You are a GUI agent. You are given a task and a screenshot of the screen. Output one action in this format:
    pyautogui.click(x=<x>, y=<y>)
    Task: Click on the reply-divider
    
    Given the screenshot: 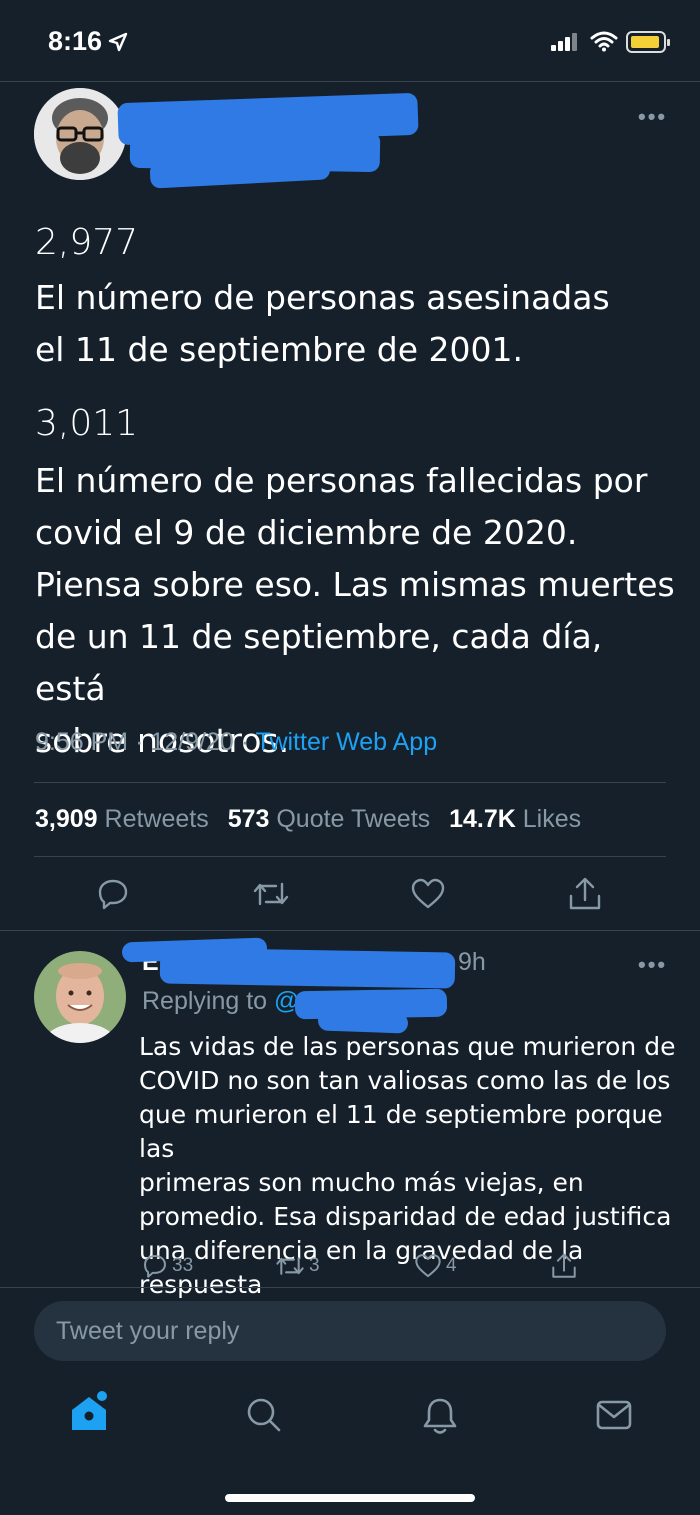 What is the action you would take?
    pyautogui.click(x=350, y=1287)
    